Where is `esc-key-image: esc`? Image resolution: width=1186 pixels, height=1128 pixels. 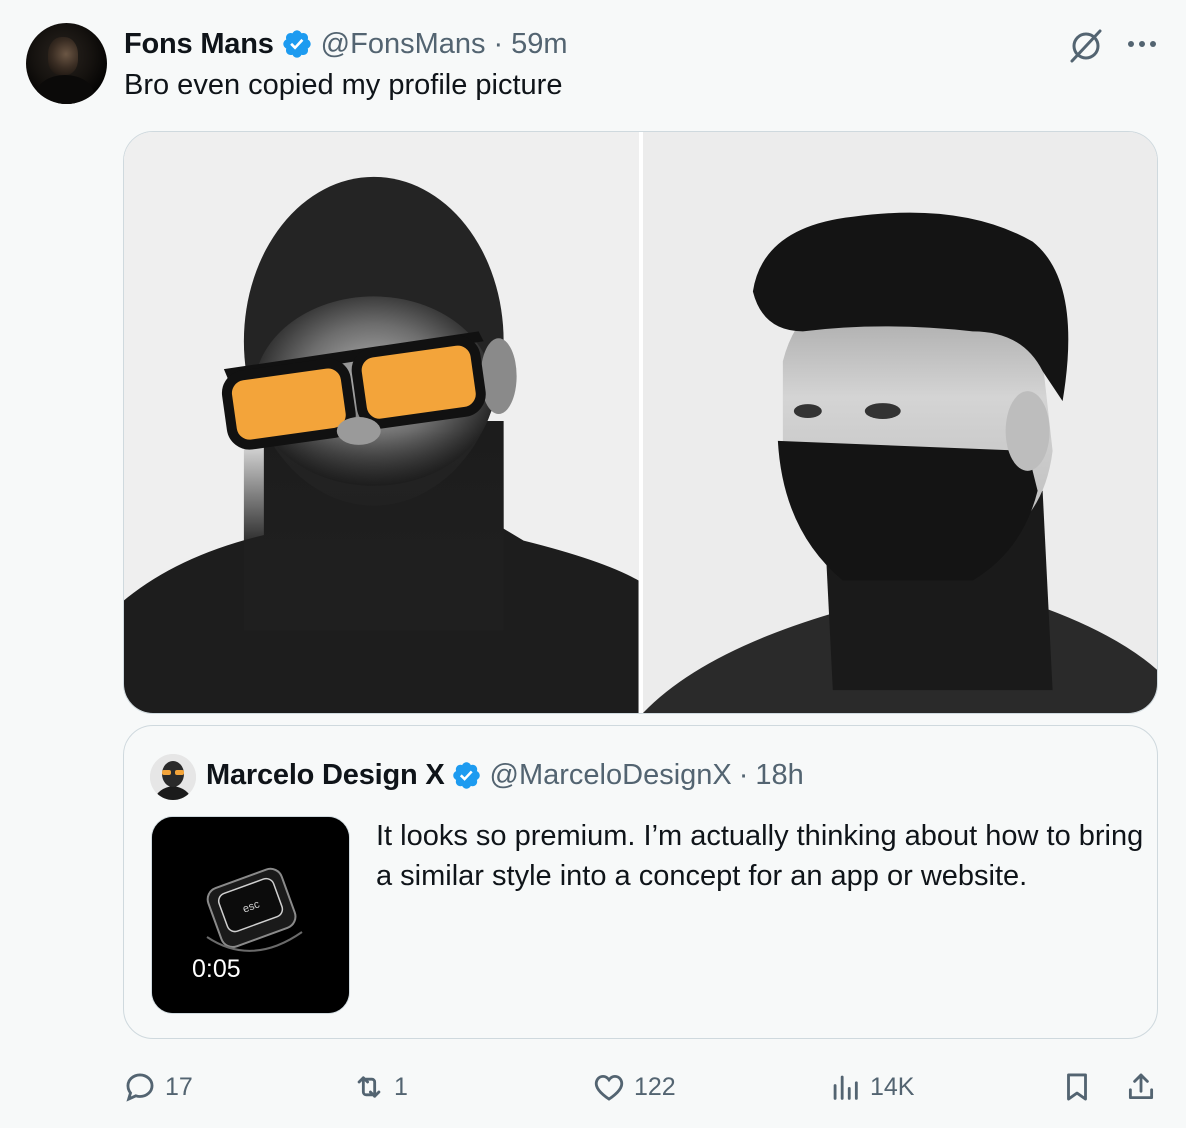
esc-key-image: esc is located at coordinates (250, 915).